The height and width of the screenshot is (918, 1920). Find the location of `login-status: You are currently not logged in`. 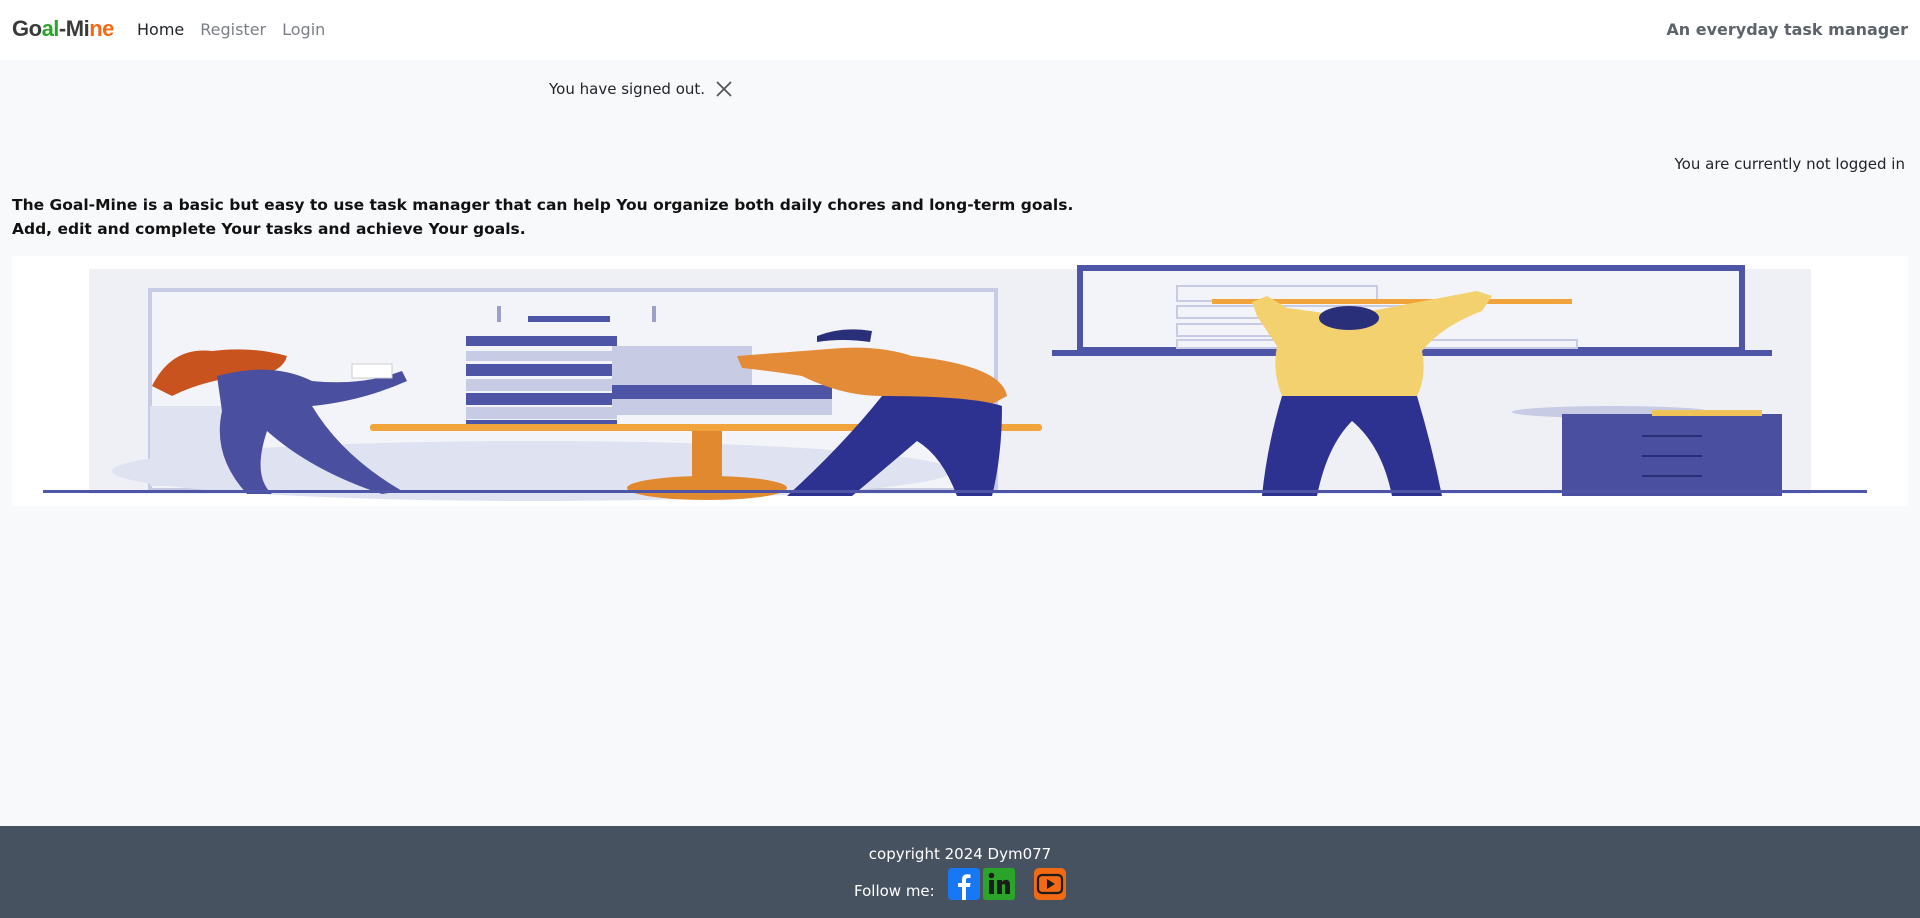

login-status: You are currently not logged in is located at coordinates (1790, 164).